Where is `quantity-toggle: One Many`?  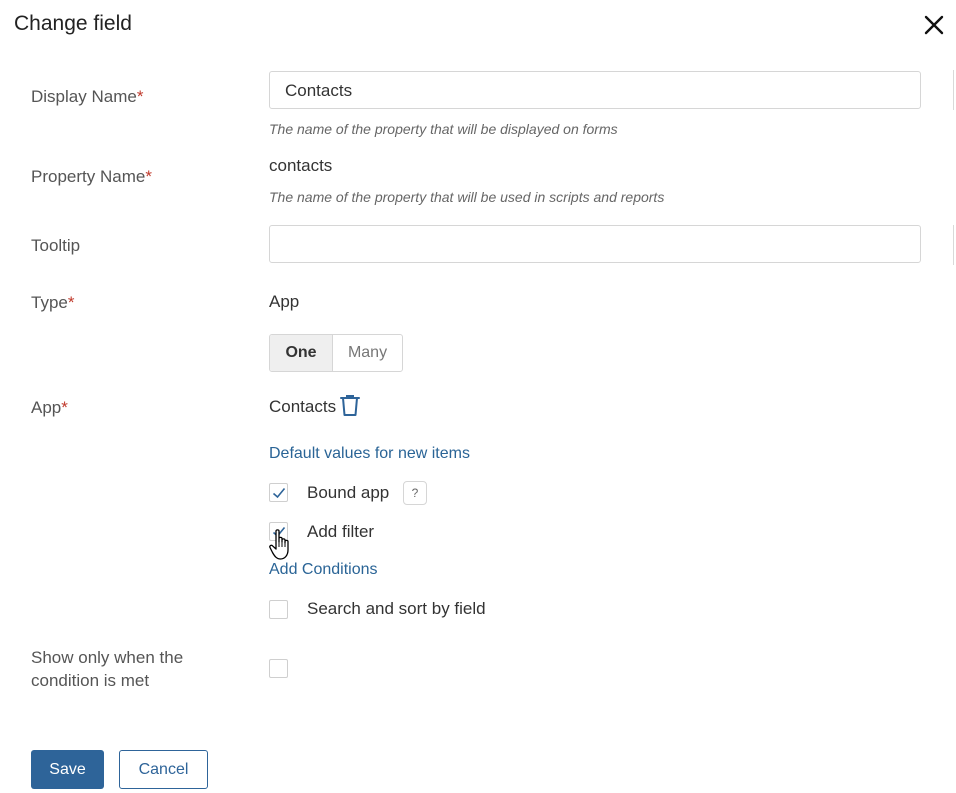 quantity-toggle: One Many is located at coordinates (336, 353).